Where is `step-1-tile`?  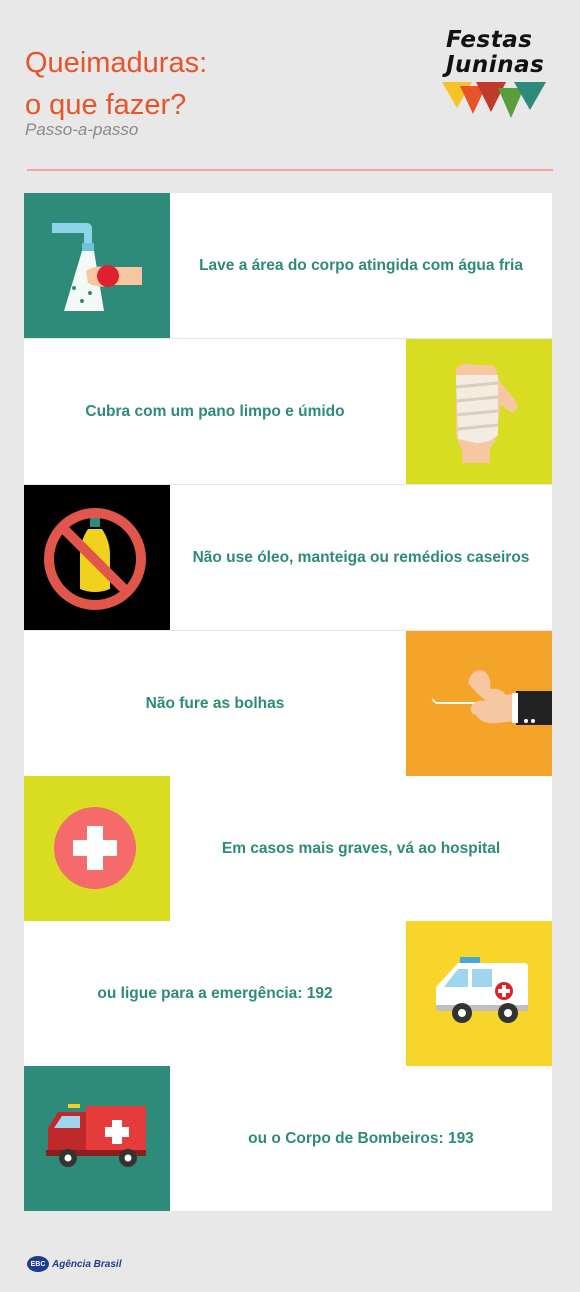
step-1-tile is located at coordinates (97, 265).